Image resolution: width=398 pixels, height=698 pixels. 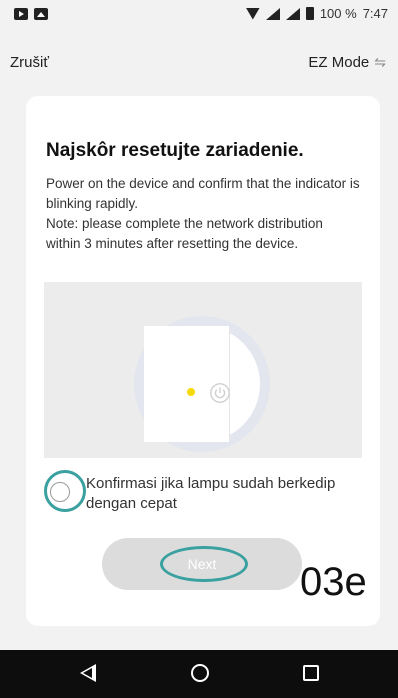 What do you see at coordinates (31, 14) in the screenshot?
I see `status-left-icons` at bounding box center [31, 14].